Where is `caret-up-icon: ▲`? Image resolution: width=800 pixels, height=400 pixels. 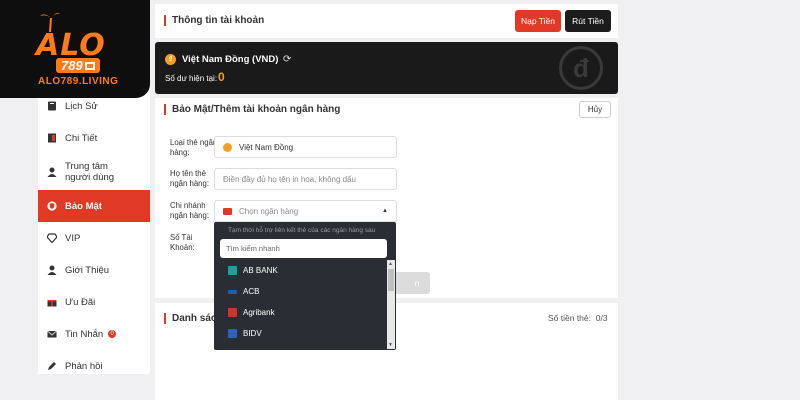
caret-up-icon: ▲ is located at coordinates (385, 211).